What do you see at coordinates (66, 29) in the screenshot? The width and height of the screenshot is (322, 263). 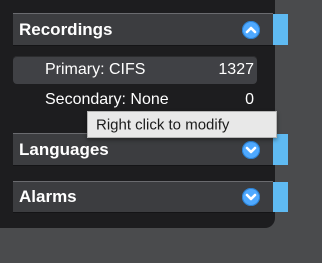 I see `section-title-recordings: Recordings` at bounding box center [66, 29].